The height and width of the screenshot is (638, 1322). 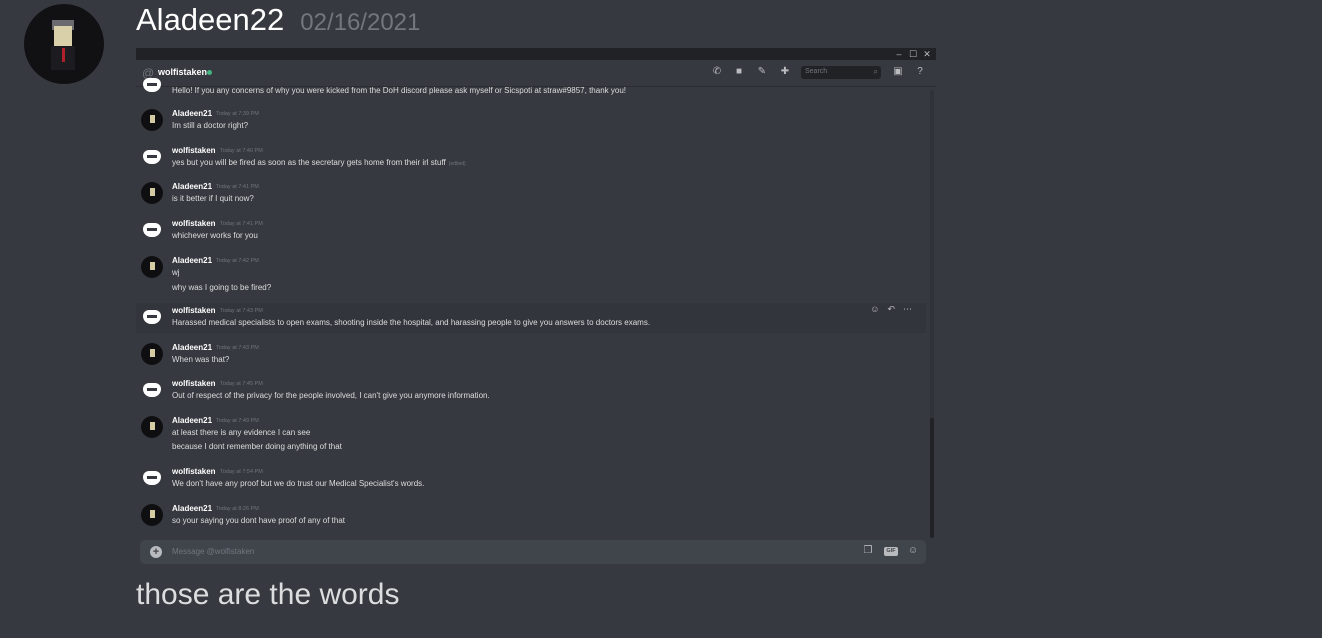 I want to click on add-reaction-icon: ☺, so click(x=875, y=309).